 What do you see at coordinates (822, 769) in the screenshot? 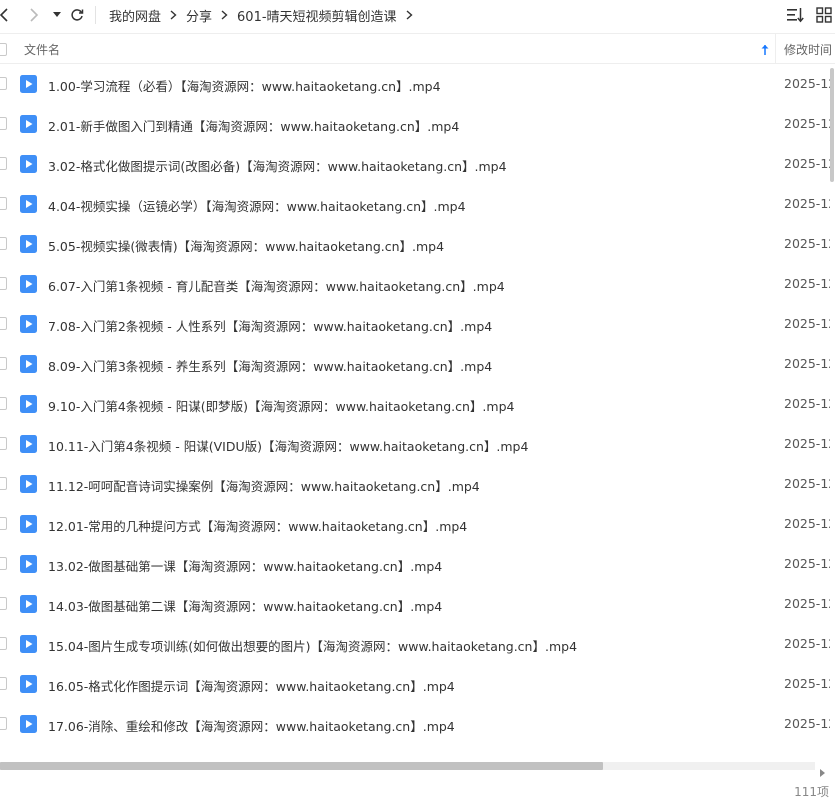
I see `scroll-right-icon` at bounding box center [822, 769].